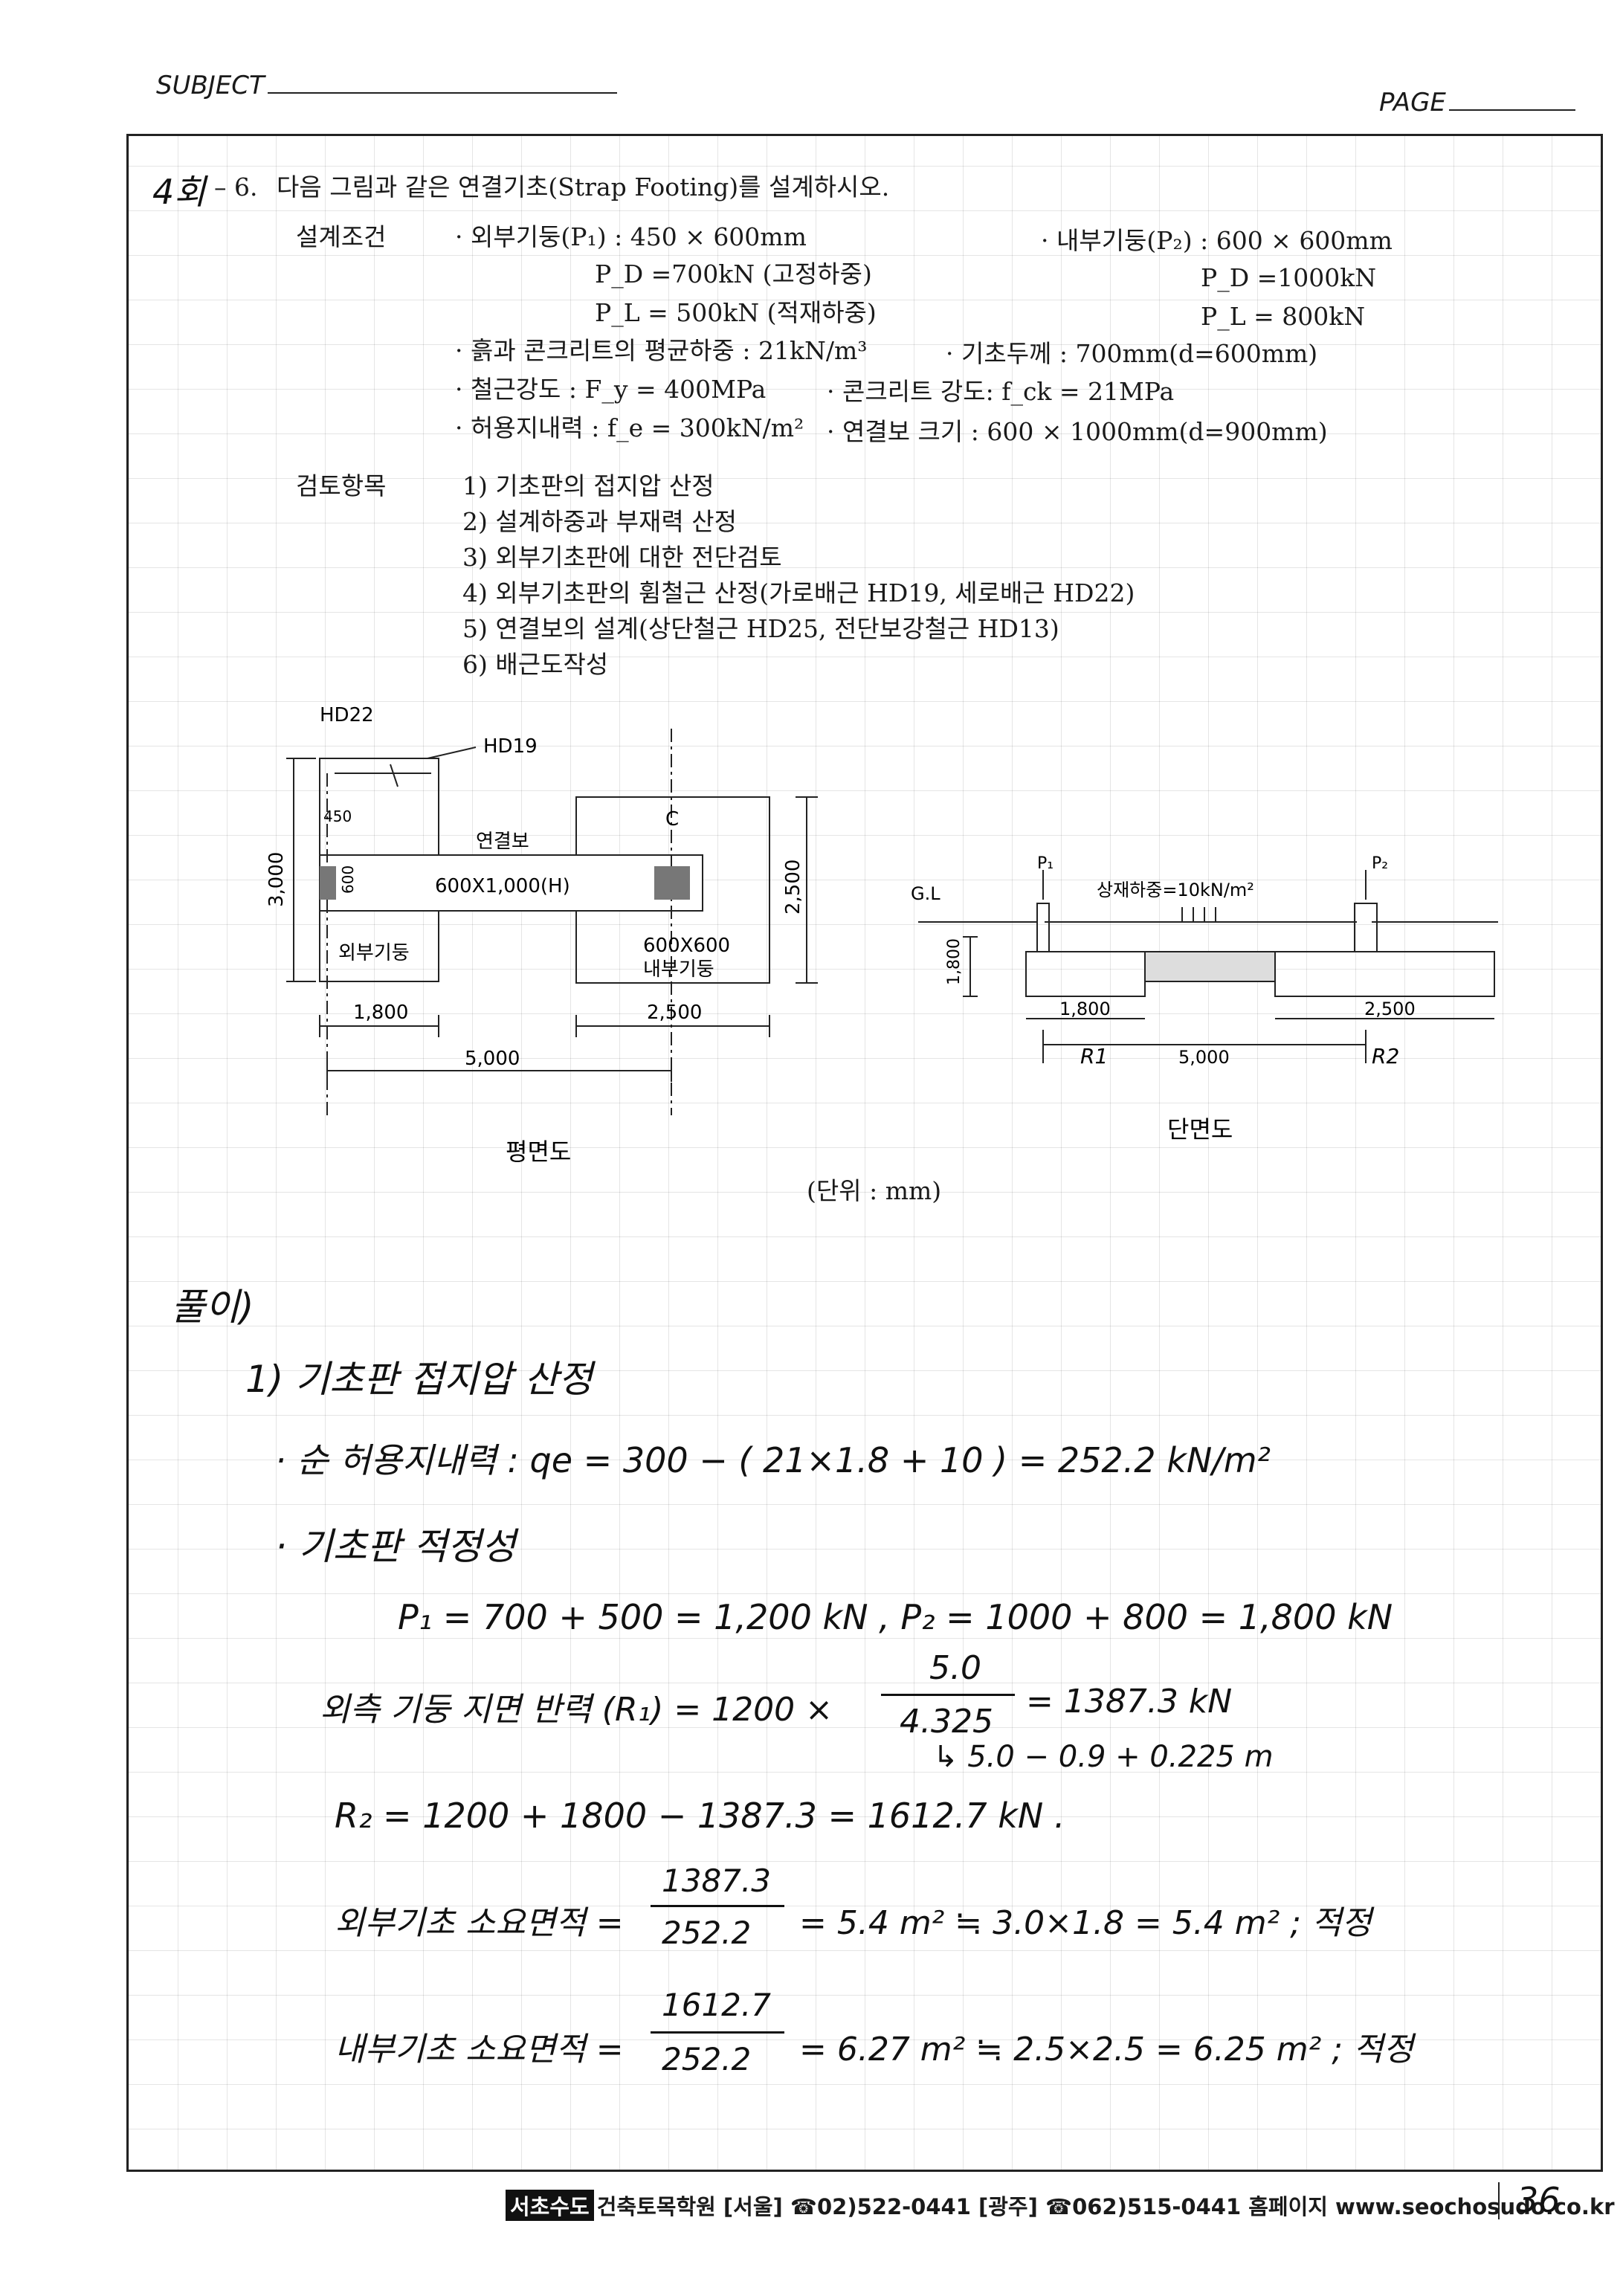 This screenshot has height=2296, width=1623. I want to click on r1-fraction-bar, so click(948, 1695).